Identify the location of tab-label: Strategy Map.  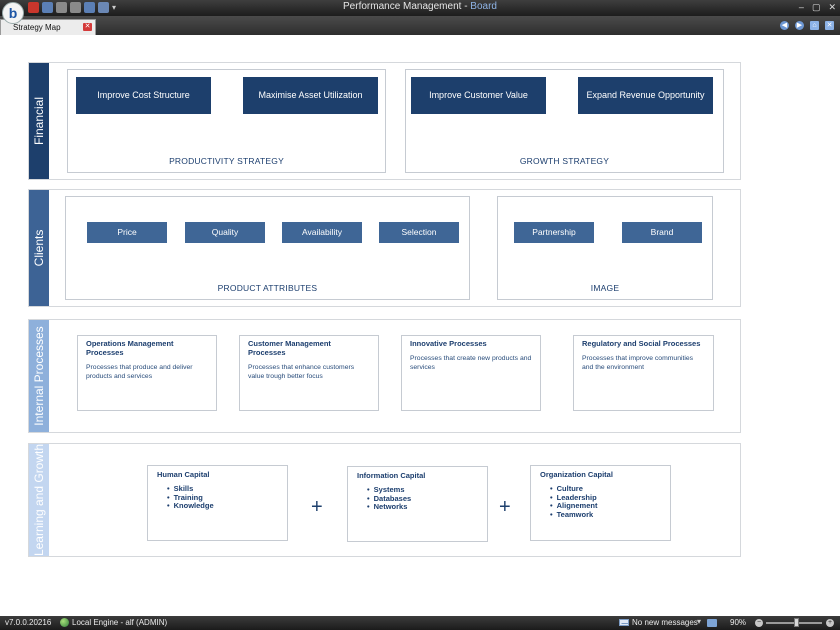
(37, 27).